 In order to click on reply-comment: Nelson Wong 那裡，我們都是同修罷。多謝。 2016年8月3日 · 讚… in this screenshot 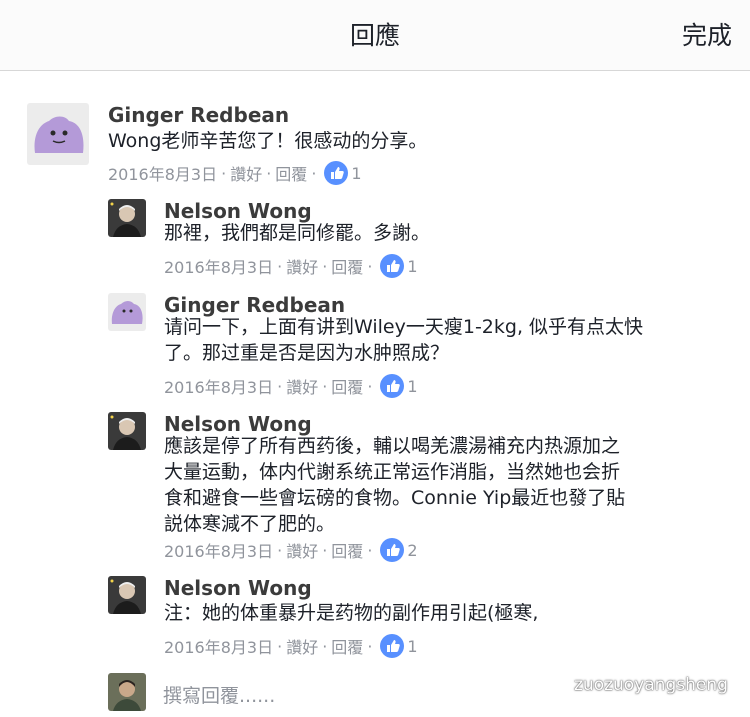, I will do `click(418, 239)`.